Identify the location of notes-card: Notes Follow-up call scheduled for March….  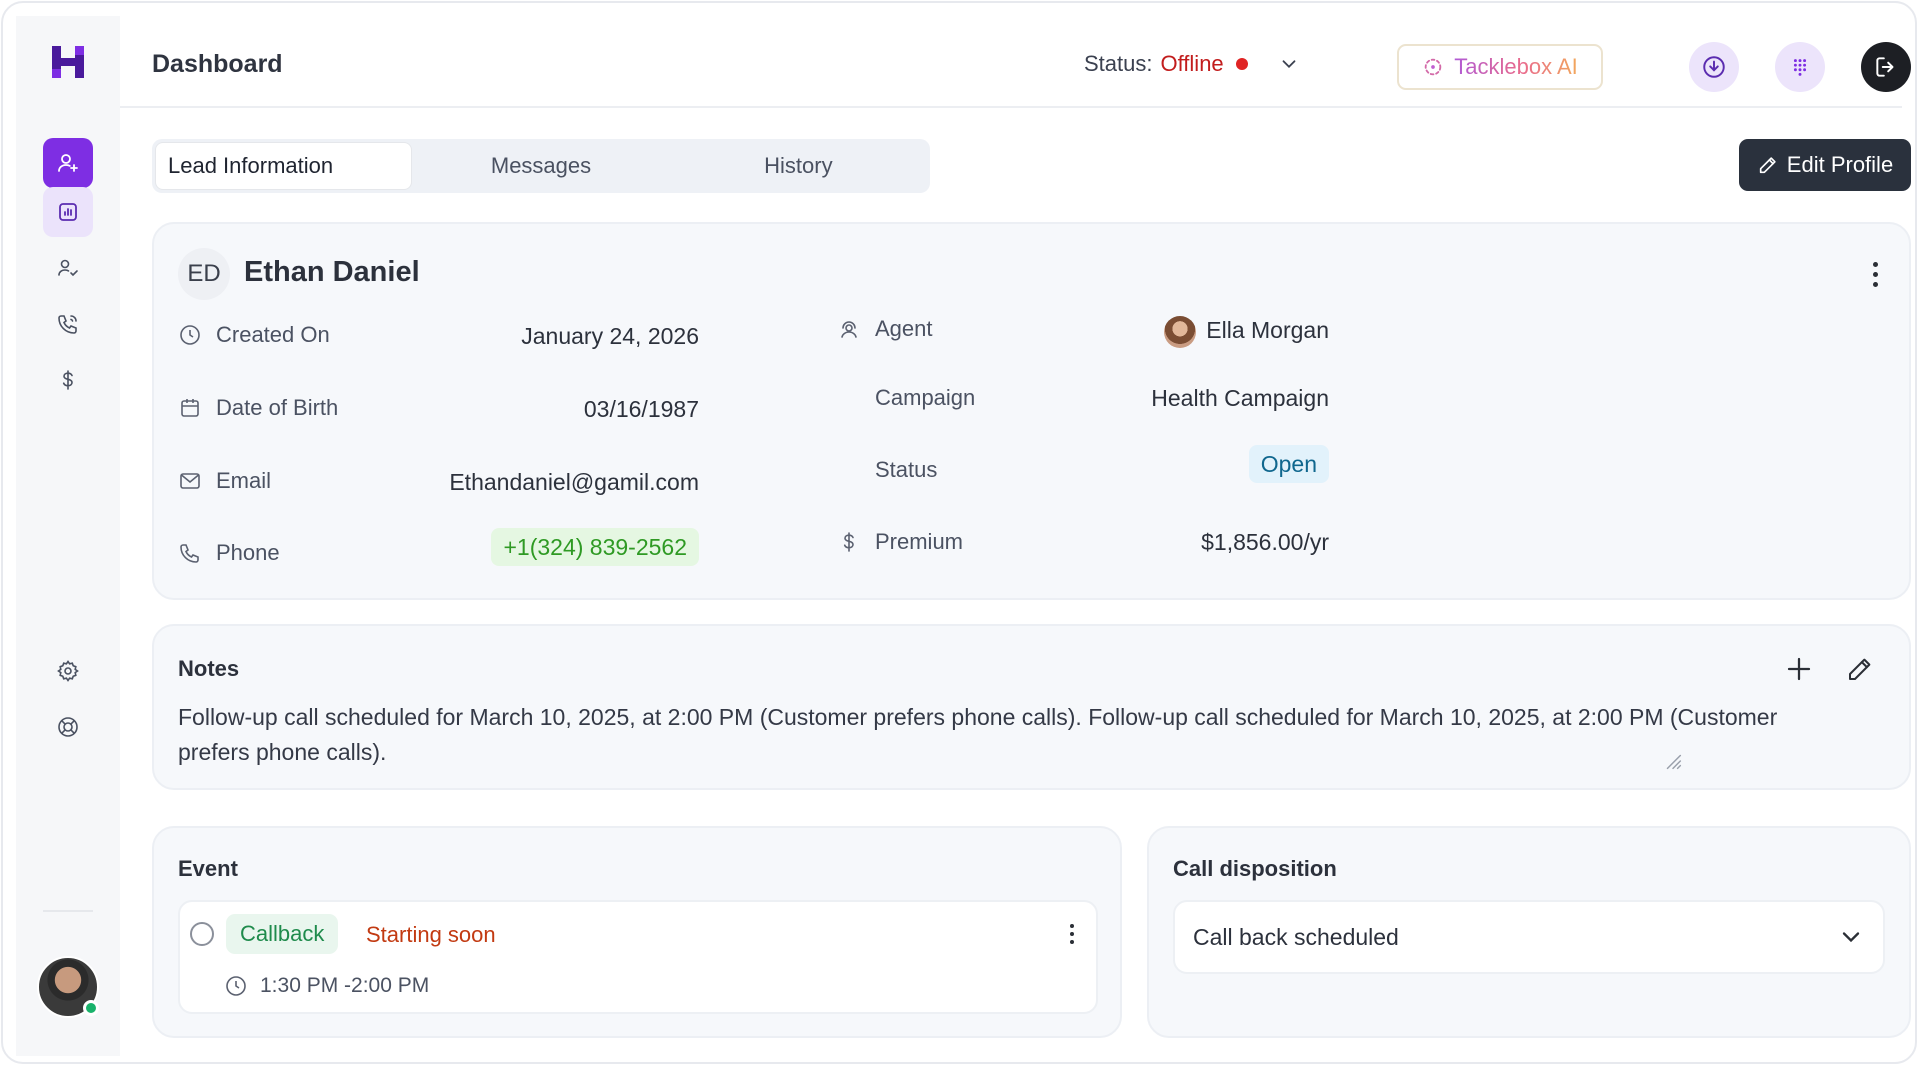
(1031, 707).